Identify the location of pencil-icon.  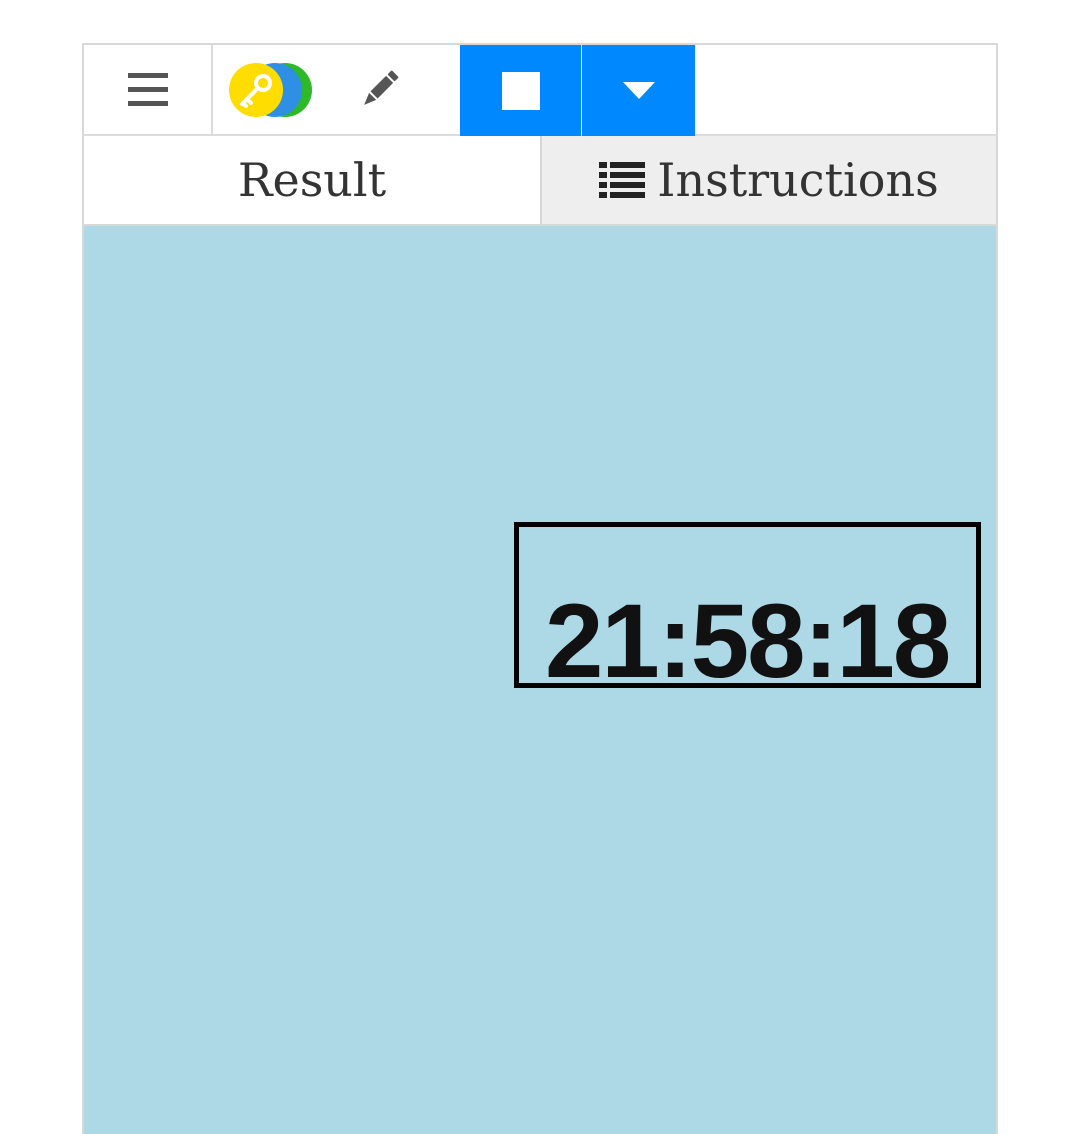
(381, 87).